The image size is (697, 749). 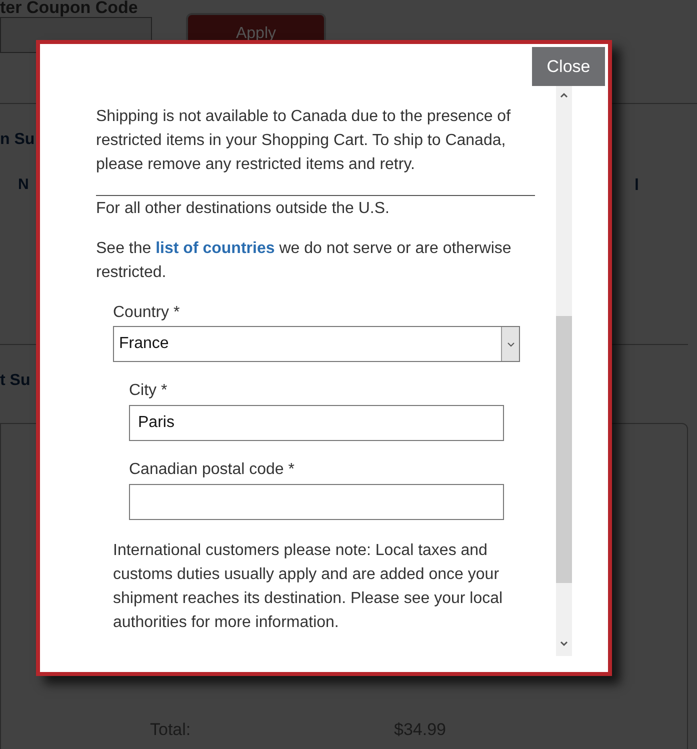 What do you see at coordinates (147, 313) in the screenshot?
I see `field-label: Country *` at bounding box center [147, 313].